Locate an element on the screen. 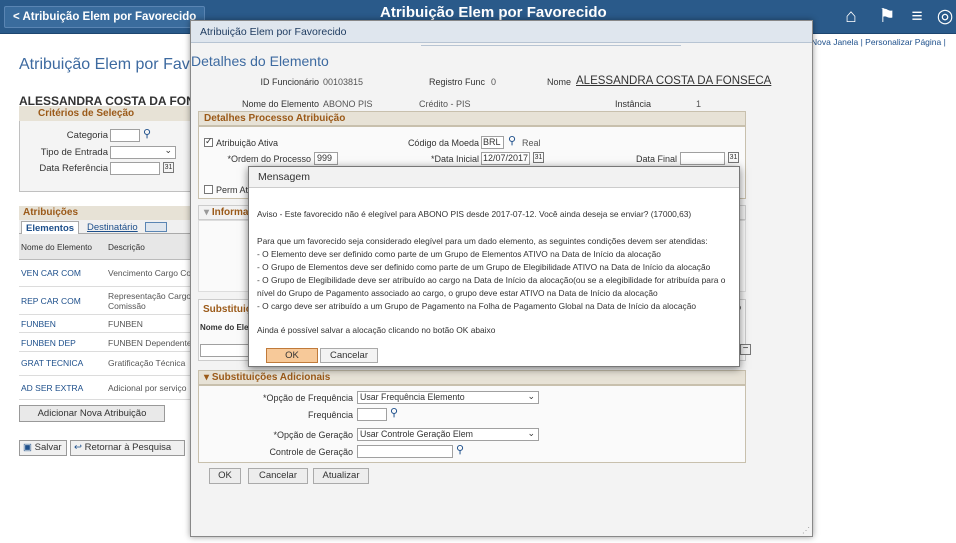 The image size is (956, 543). perm-checkbox is located at coordinates (208, 189).